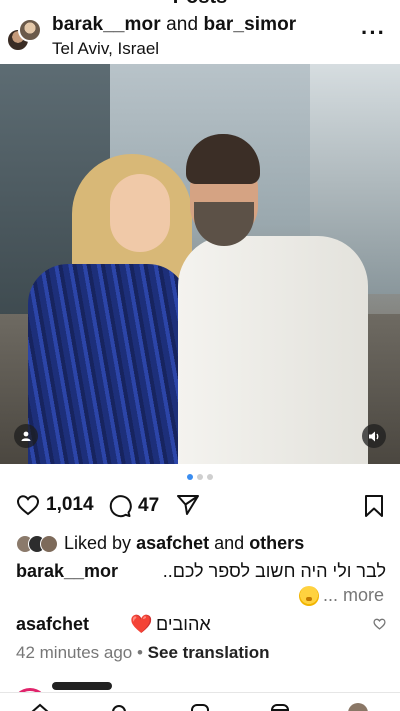 The height and width of the screenshot is (711, 400). Describe the element at coordinates (148, 506) in the screenshot. I see `comments-count: 47` at that location.